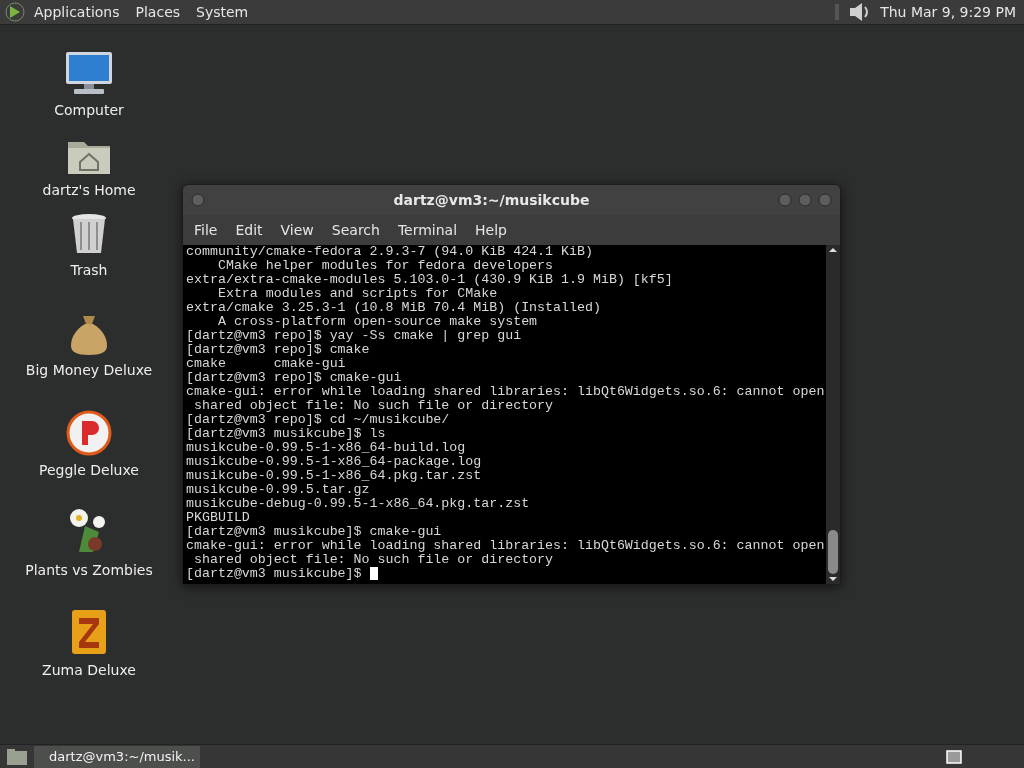  What do you see at coordinates (833, 250) in the screenshot?
I see `scroll-up-icon` at bounding box center [833, 250].